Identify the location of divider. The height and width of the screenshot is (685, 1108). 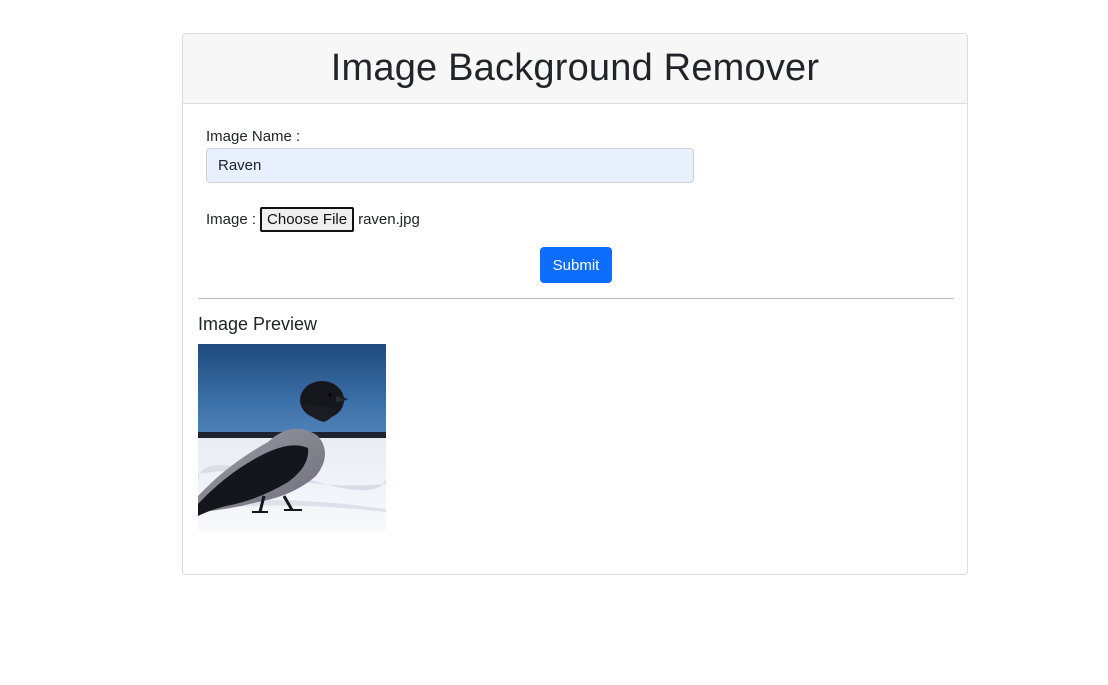
(576, 298).